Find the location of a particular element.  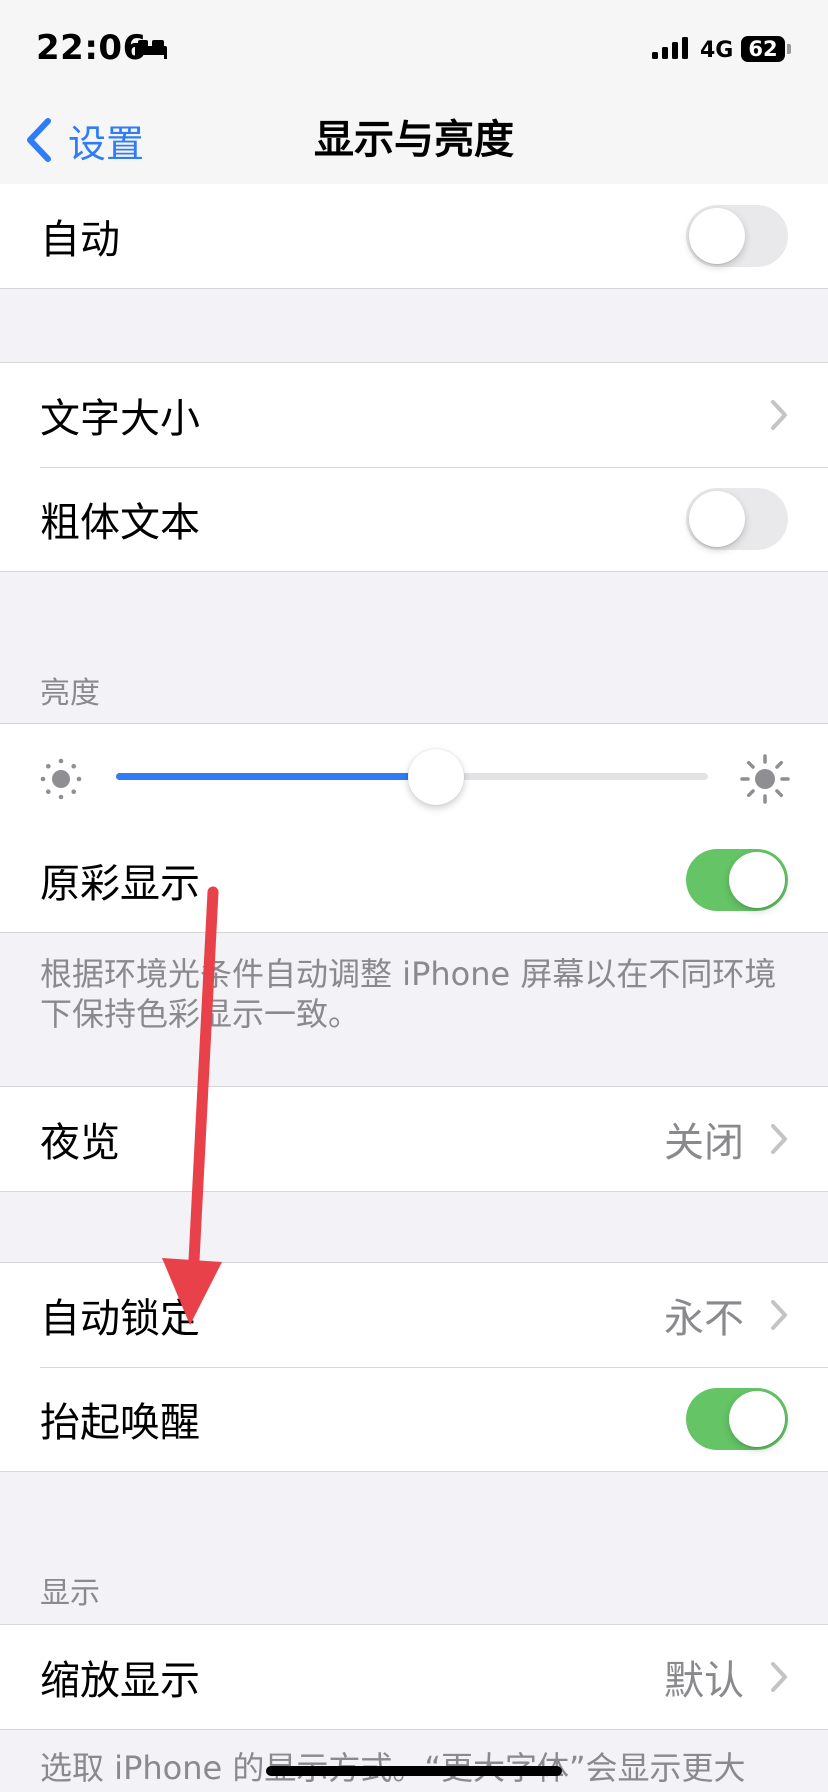

brightness-slider-row is located at coordinates (414, 776).